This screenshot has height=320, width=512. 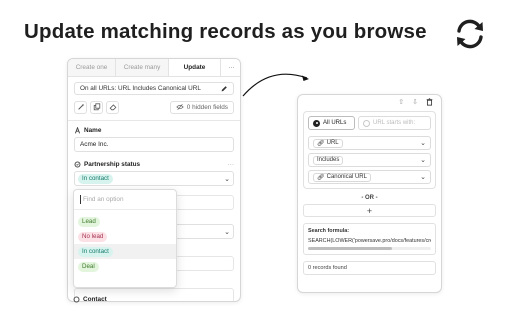 I want to click on option-tag: In contact, so click(x=95, y=251).